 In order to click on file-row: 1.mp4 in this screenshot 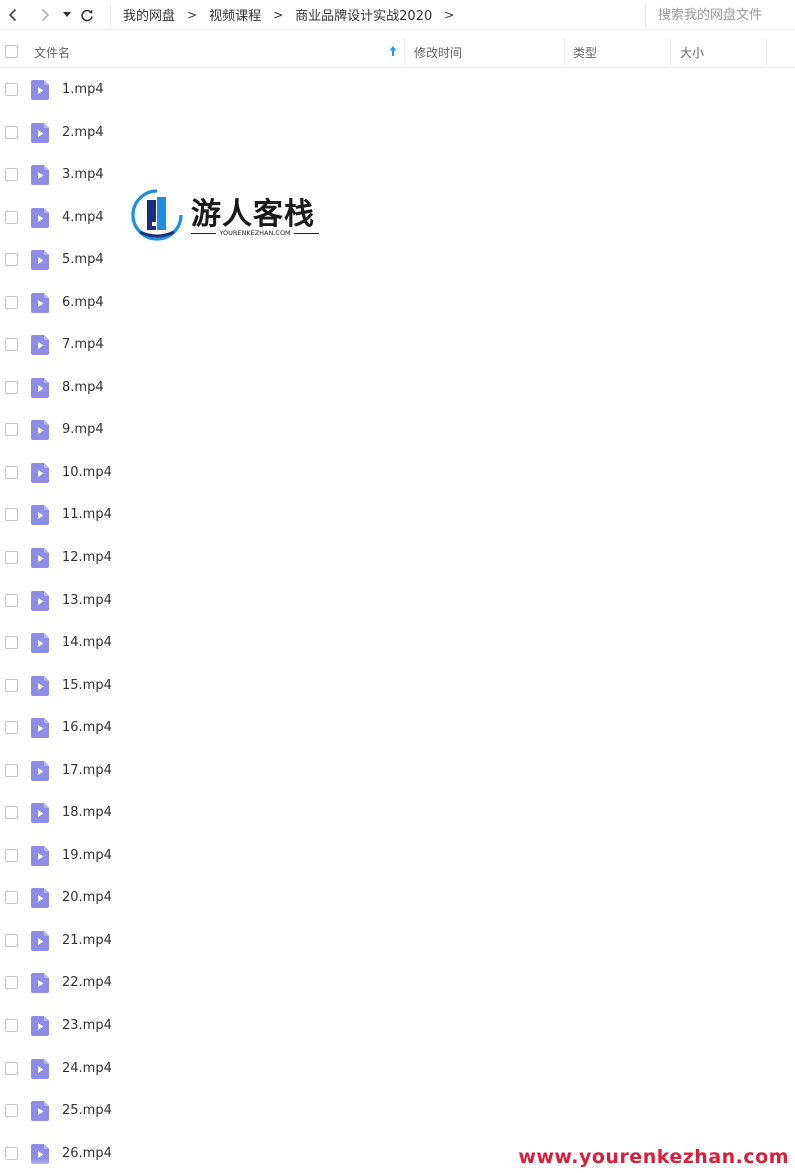, I will do `click(397, 90)`.